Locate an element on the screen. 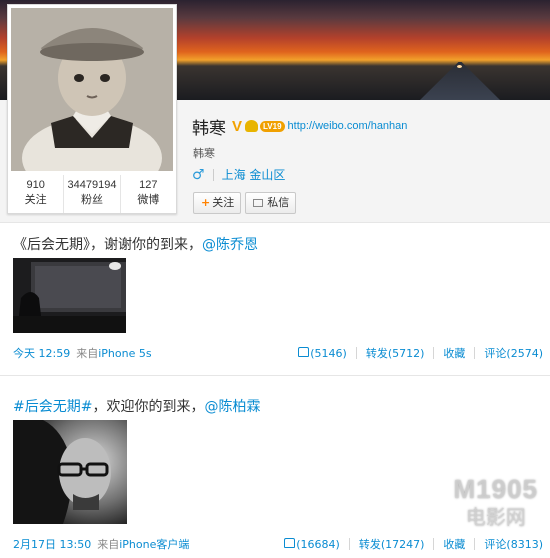 Image resolution: width=550 pixels, height=558 pixels. level-badge: LV19 is located at coordinates (272, 126).